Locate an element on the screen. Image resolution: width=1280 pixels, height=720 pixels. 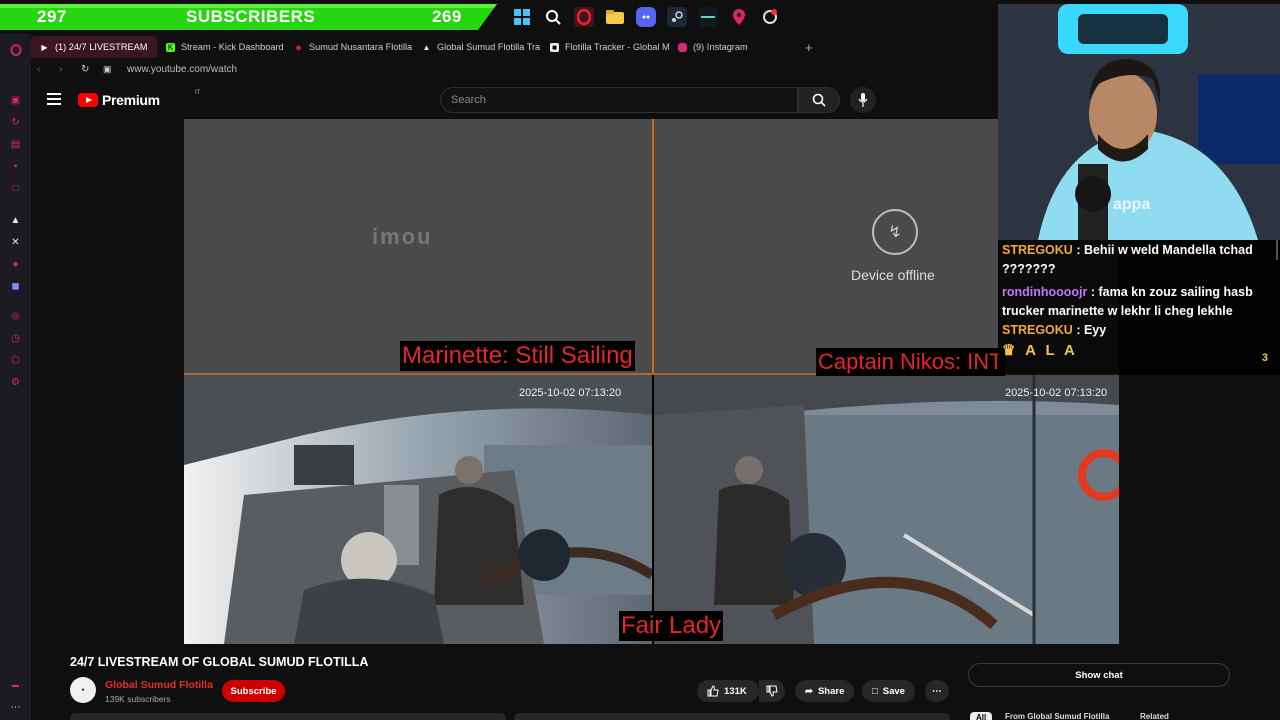
camera-feed-marinette is located at coordinates (418, 509).